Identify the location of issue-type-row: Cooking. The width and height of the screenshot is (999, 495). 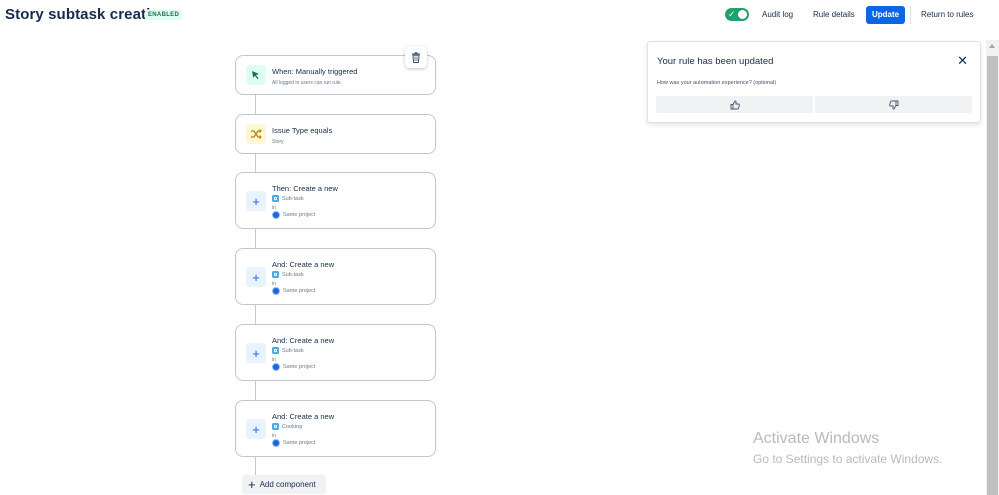
(287, 426).